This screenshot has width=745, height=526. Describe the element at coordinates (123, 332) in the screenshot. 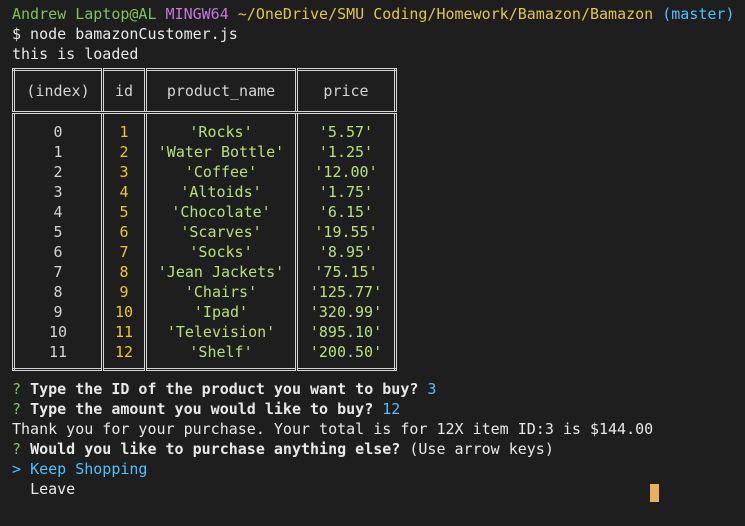

I see `cell-id: 11` at that location.